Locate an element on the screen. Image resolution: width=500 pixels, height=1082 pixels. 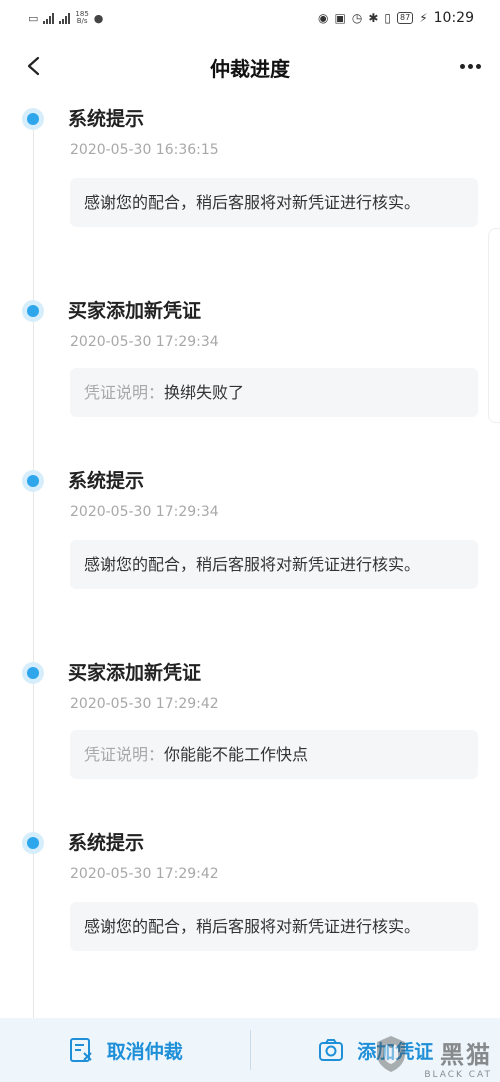
battery-level: 87 is located at coordinates (405, 18).